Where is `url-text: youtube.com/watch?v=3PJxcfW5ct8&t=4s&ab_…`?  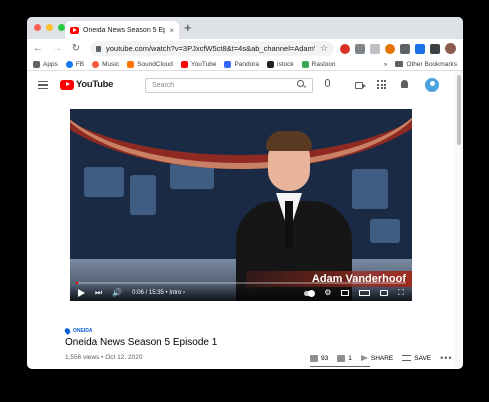 url-text: youtube.com/watch?v=3PJxcfW5ct8&t=4s&ab_… is located at coordinates (210, 48).